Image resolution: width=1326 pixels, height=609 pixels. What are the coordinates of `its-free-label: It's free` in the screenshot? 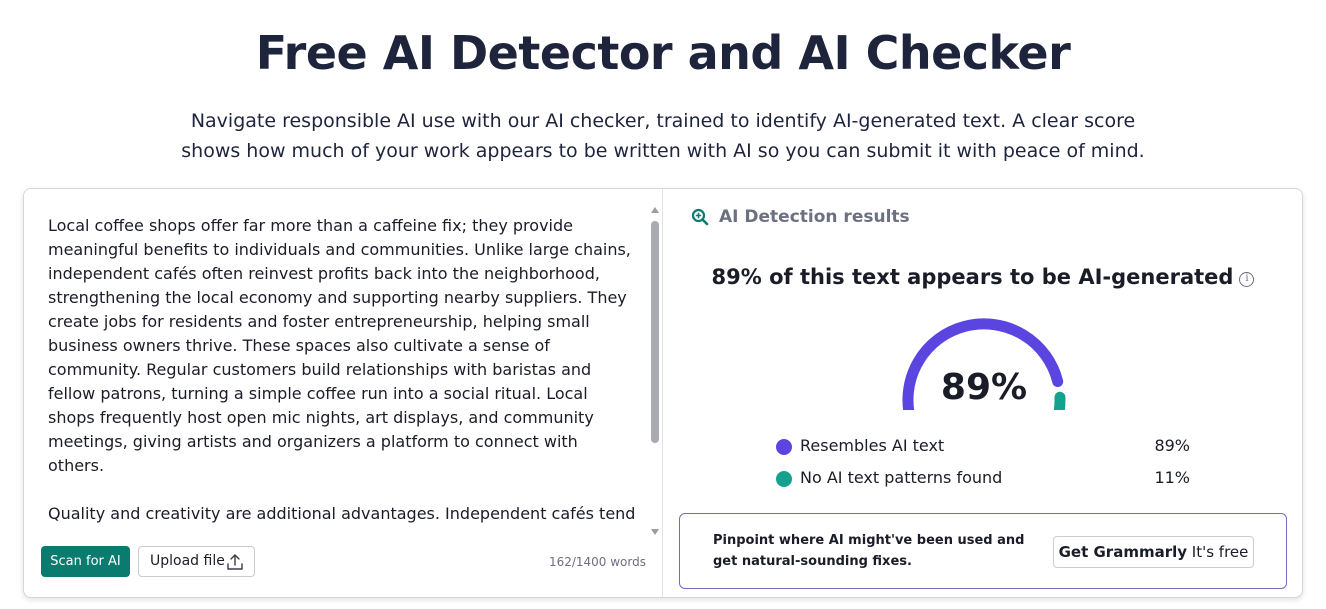 It's located at (1218, 552).